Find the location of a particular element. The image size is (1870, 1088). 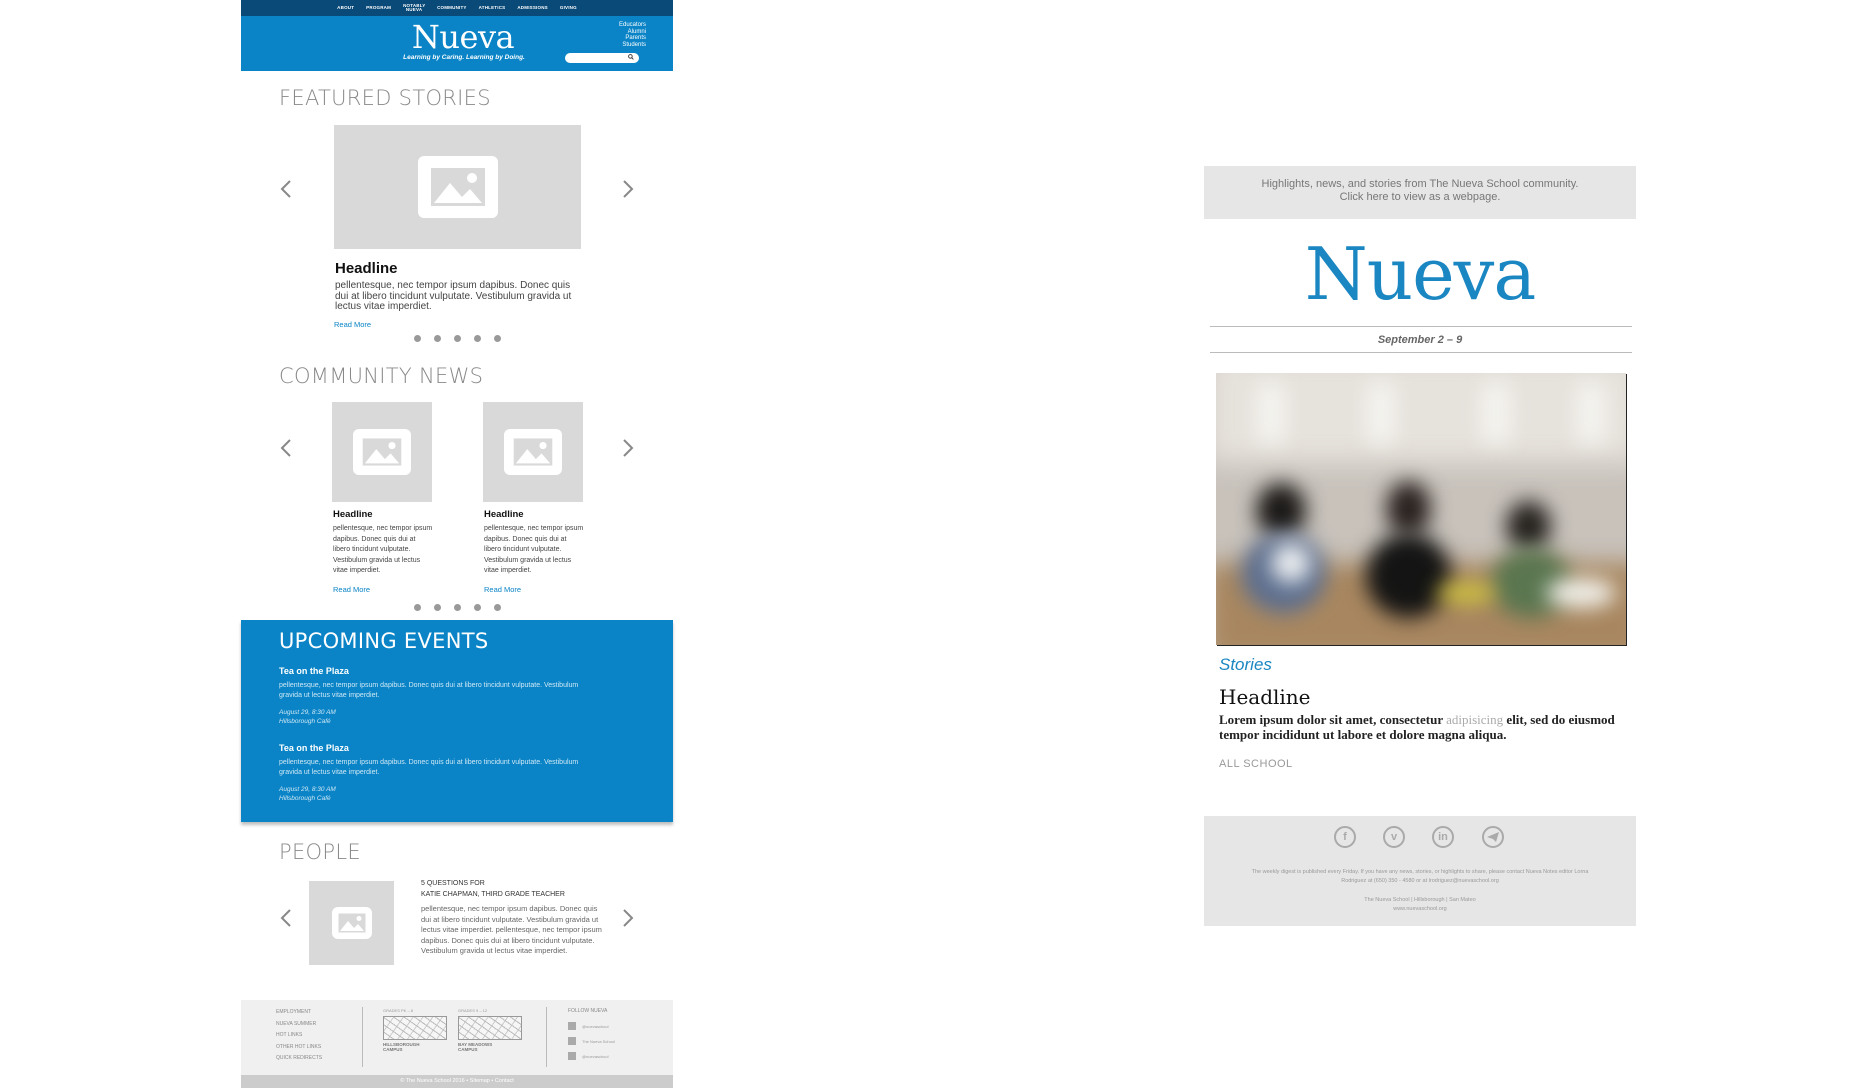

email-headline: Headline is located at coordinates (1265, 697).